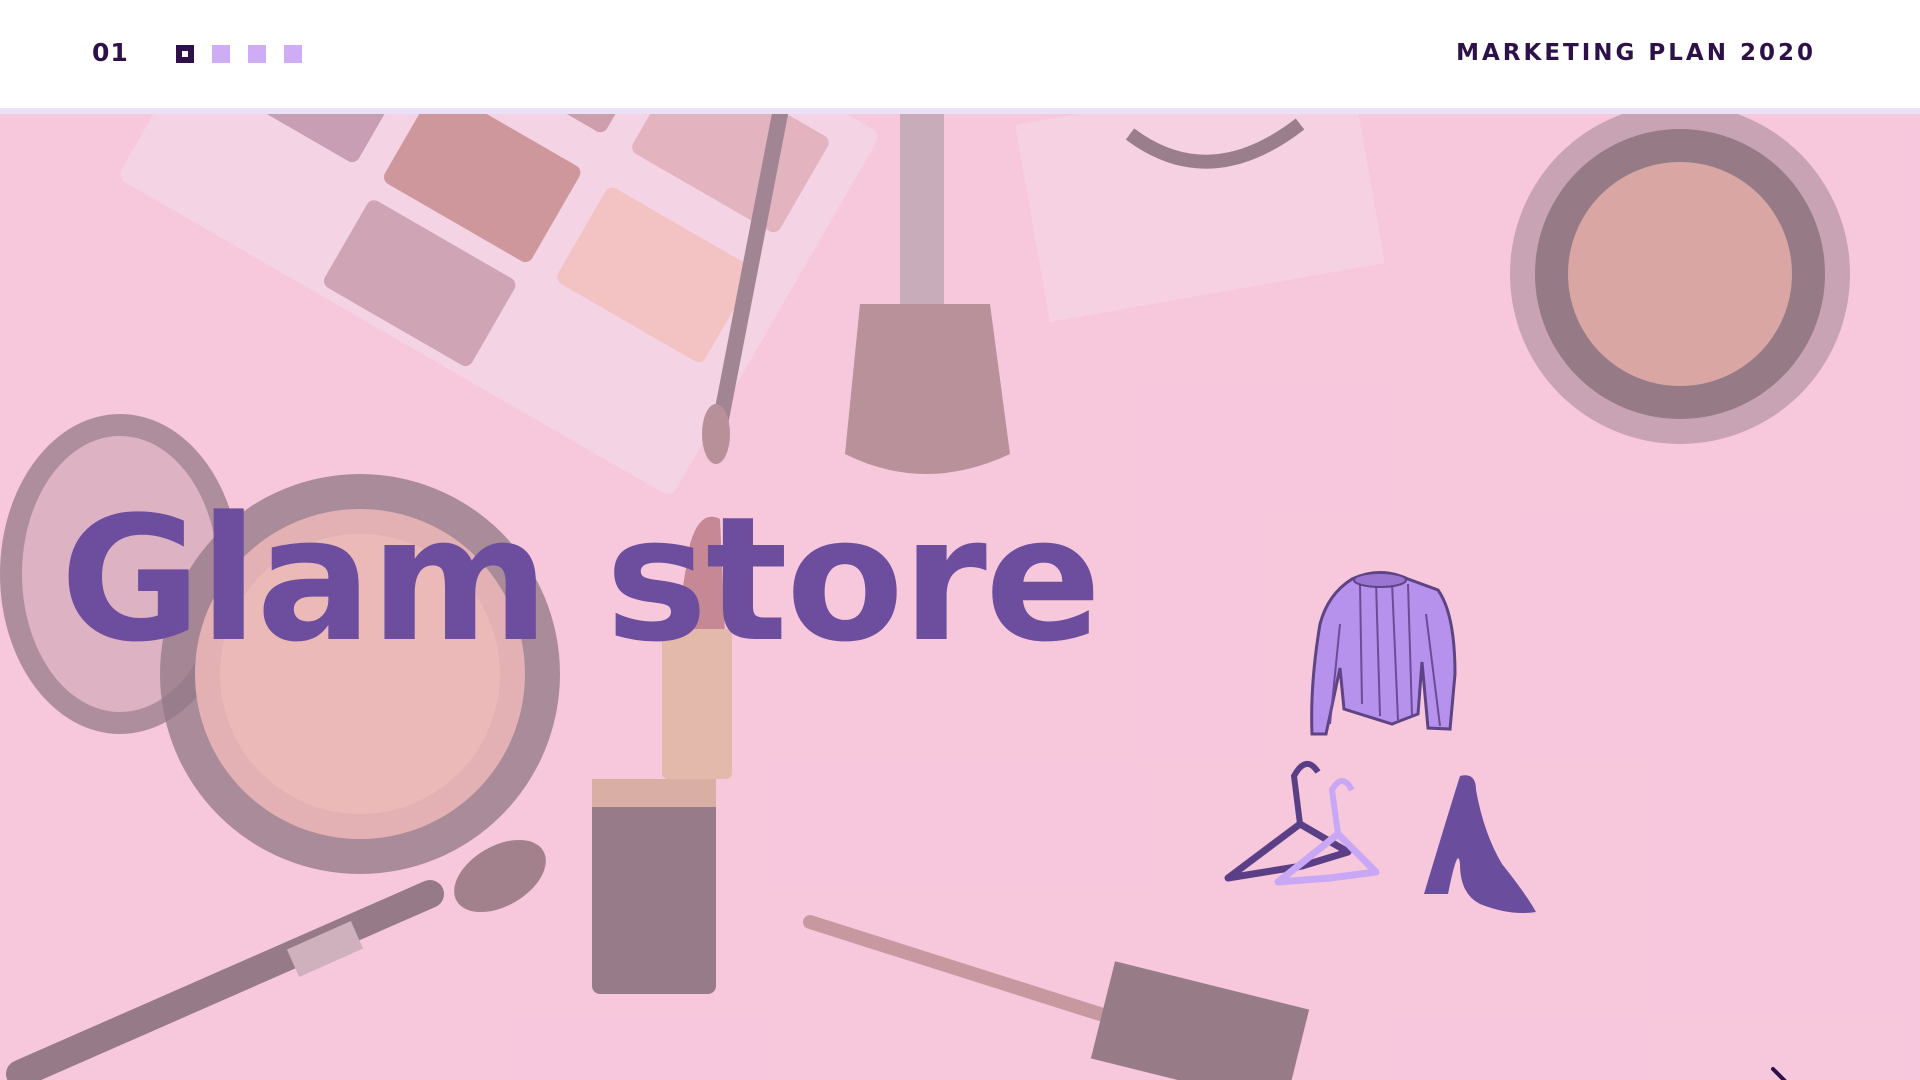 This screenshot has height=1080, width=1920. What do you see at coordinates (1302, 823) in the screenshot?
I see `hanger-icon` at bounding box center [1302, 823].